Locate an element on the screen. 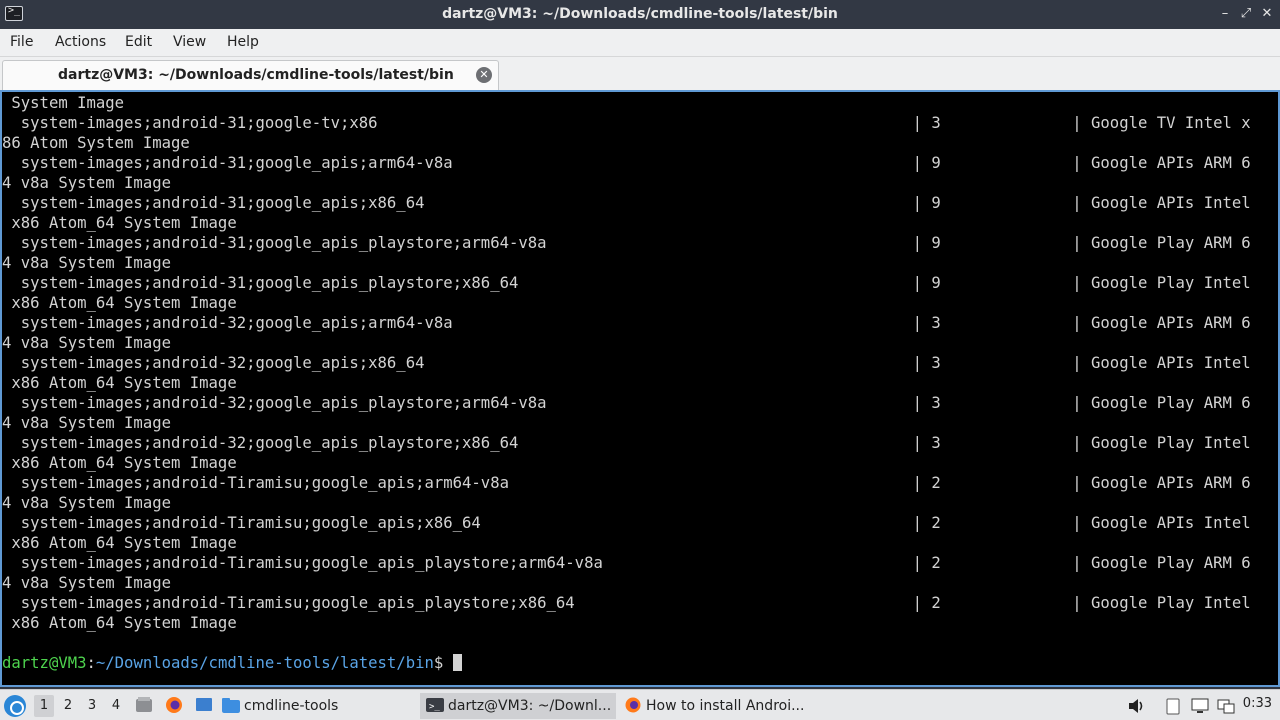 The height and width of the screenshot is (720, 1280). clock: 0:33 is located at coordinates (1257, 703).